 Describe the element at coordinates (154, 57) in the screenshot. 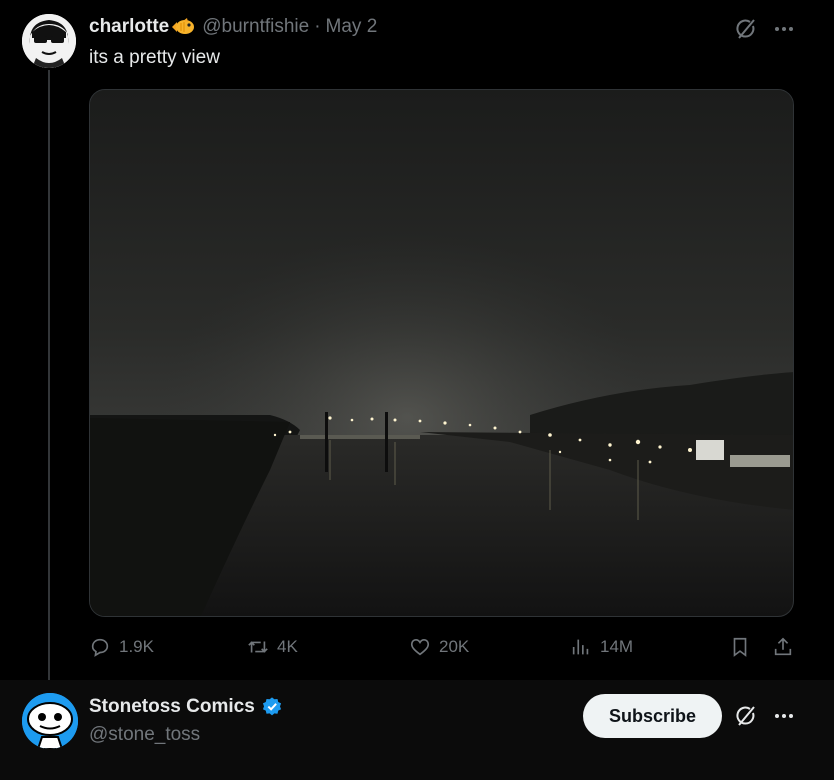

I see `post-text: its a pretty view` at that location.